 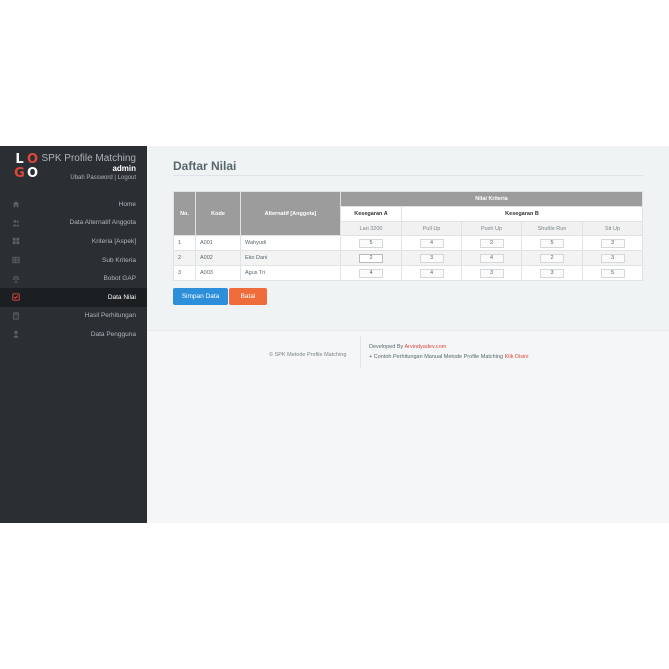 What do you see at coordinates (425, 347) in the screenshot?
I see `developer-link: Arvindyadev.com` at bounding box center [425, 347].